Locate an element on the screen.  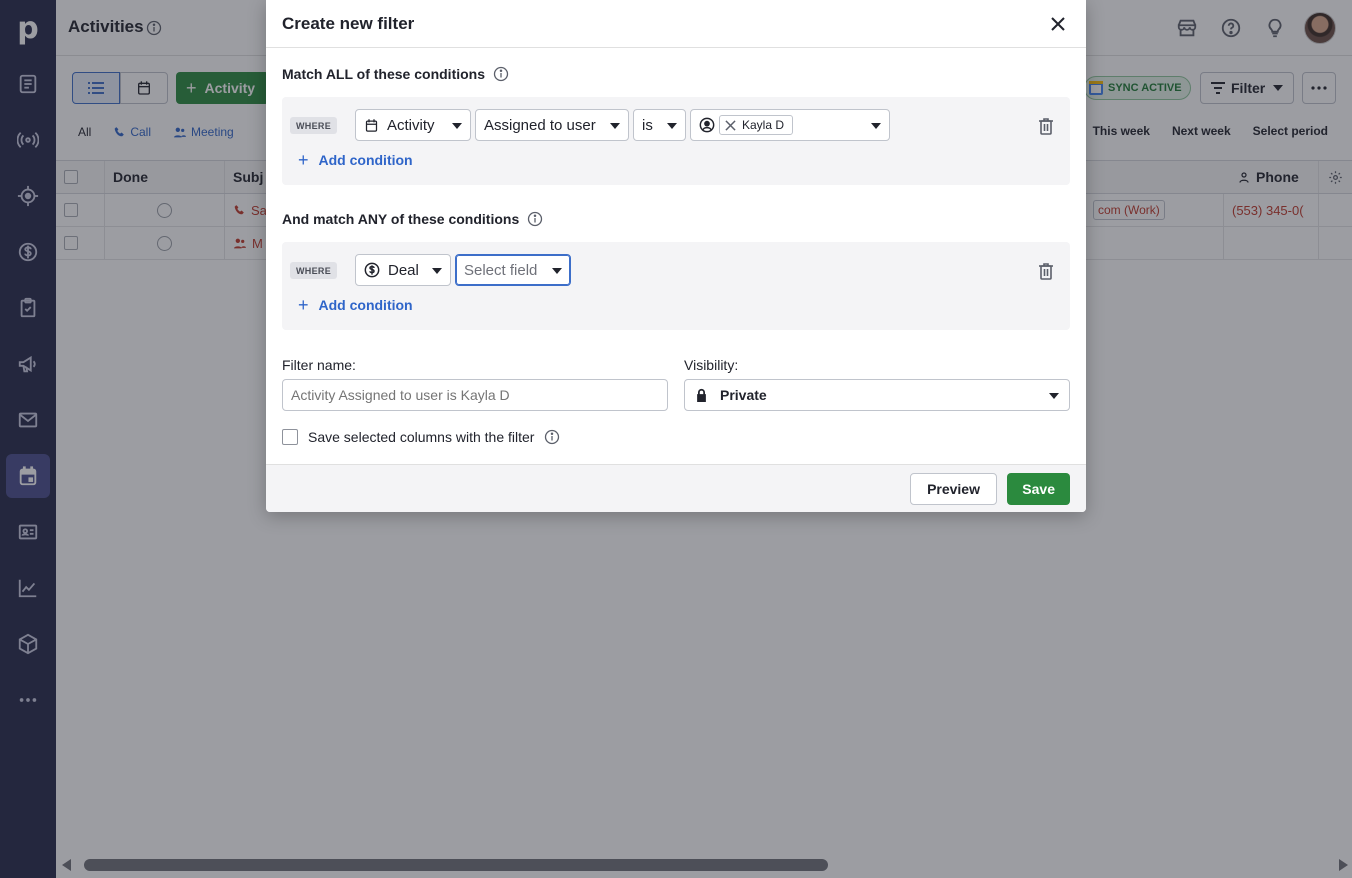
field-select: Assigned to user is located at coordinates (552, 125).